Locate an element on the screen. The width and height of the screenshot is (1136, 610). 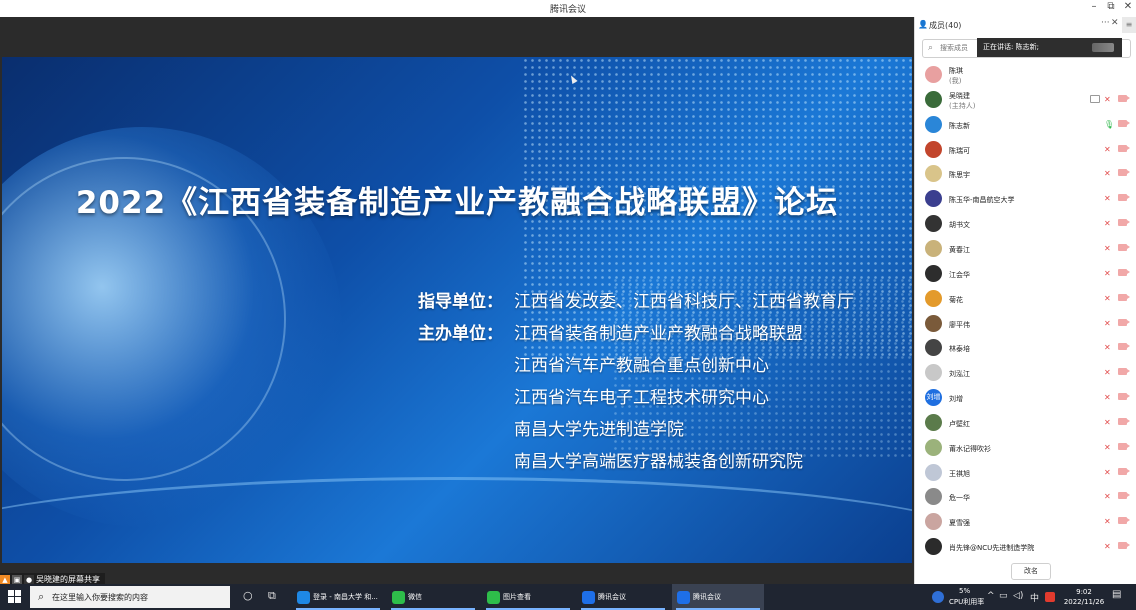
taskbar-app: 图片查看 is located at coordinates (528, 597).